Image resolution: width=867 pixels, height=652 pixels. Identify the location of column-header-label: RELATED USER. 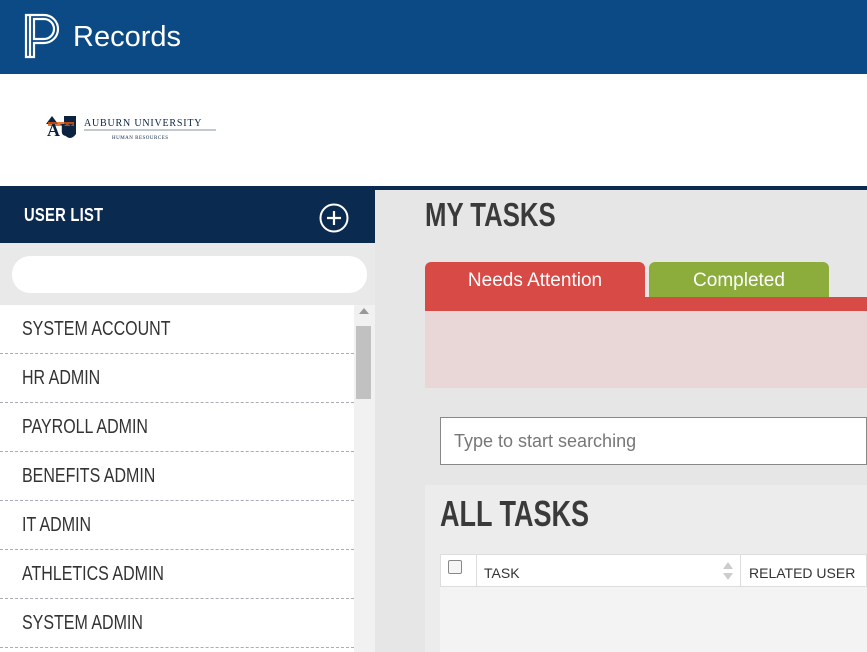
(802, 573).